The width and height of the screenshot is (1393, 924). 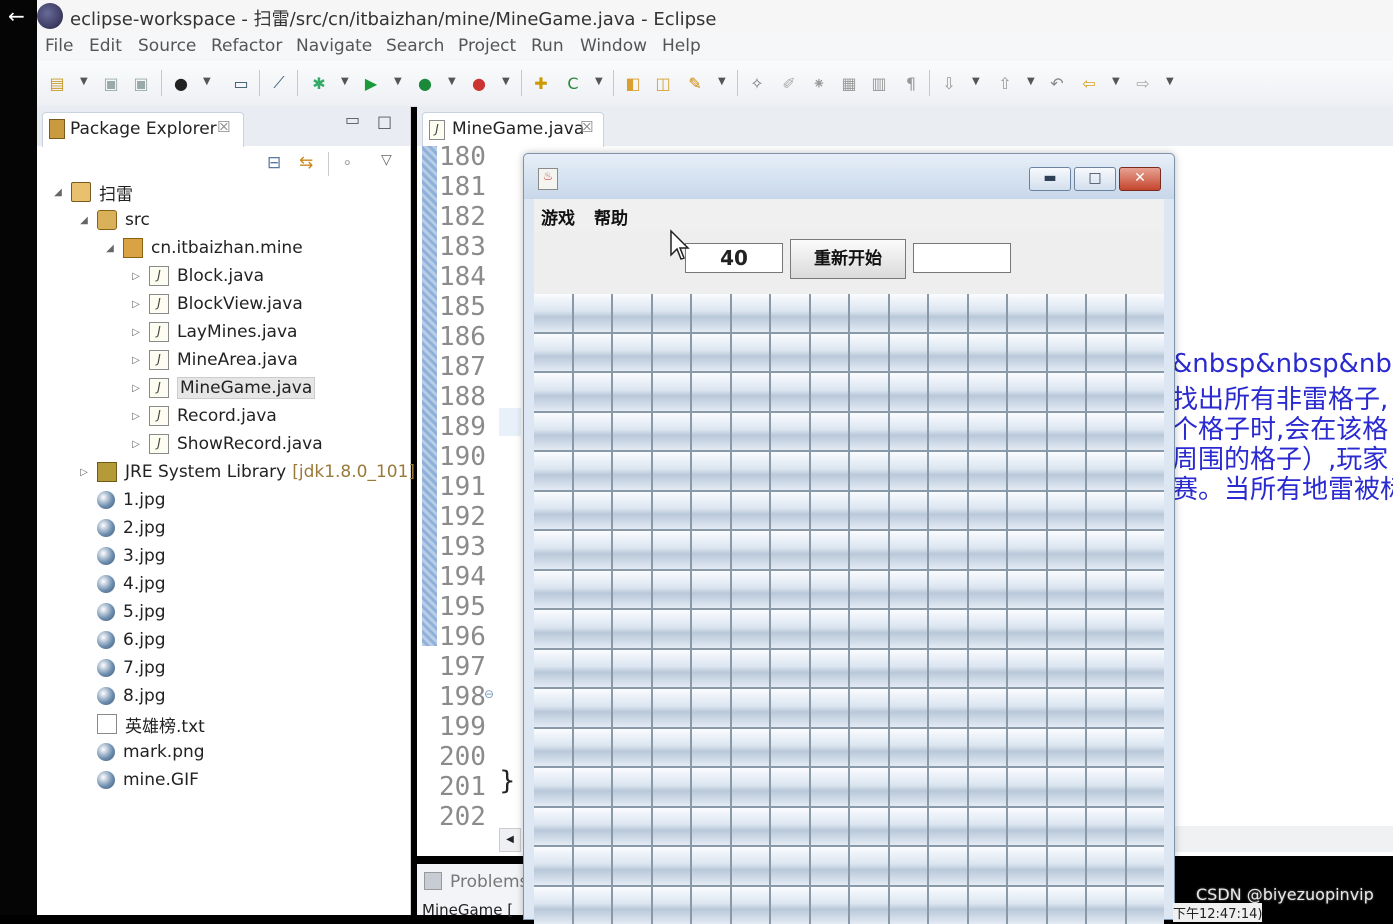 I want to click on maximize-icon: □, so click(x=384, y=121).